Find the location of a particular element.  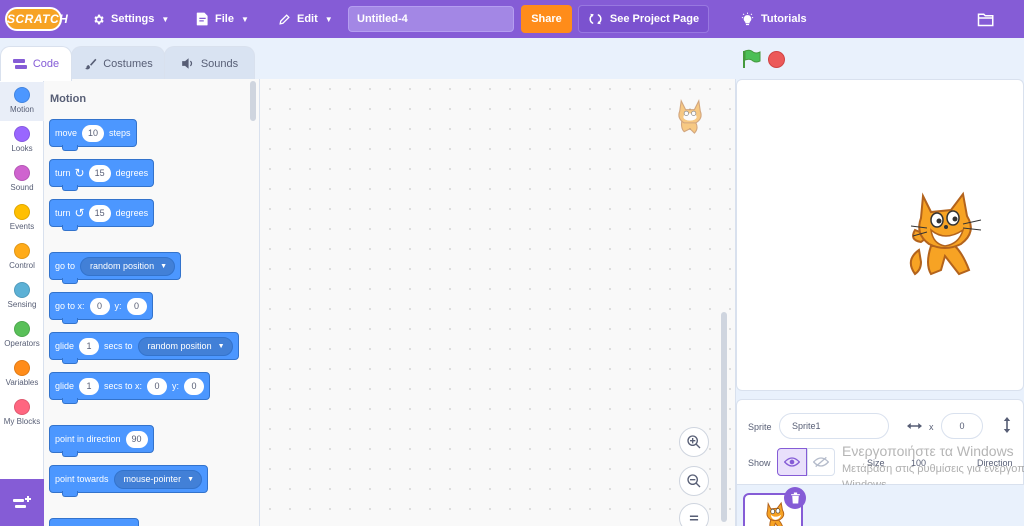

glide-target-dropdown: random position ▼ is located at coordinates (185, 346).